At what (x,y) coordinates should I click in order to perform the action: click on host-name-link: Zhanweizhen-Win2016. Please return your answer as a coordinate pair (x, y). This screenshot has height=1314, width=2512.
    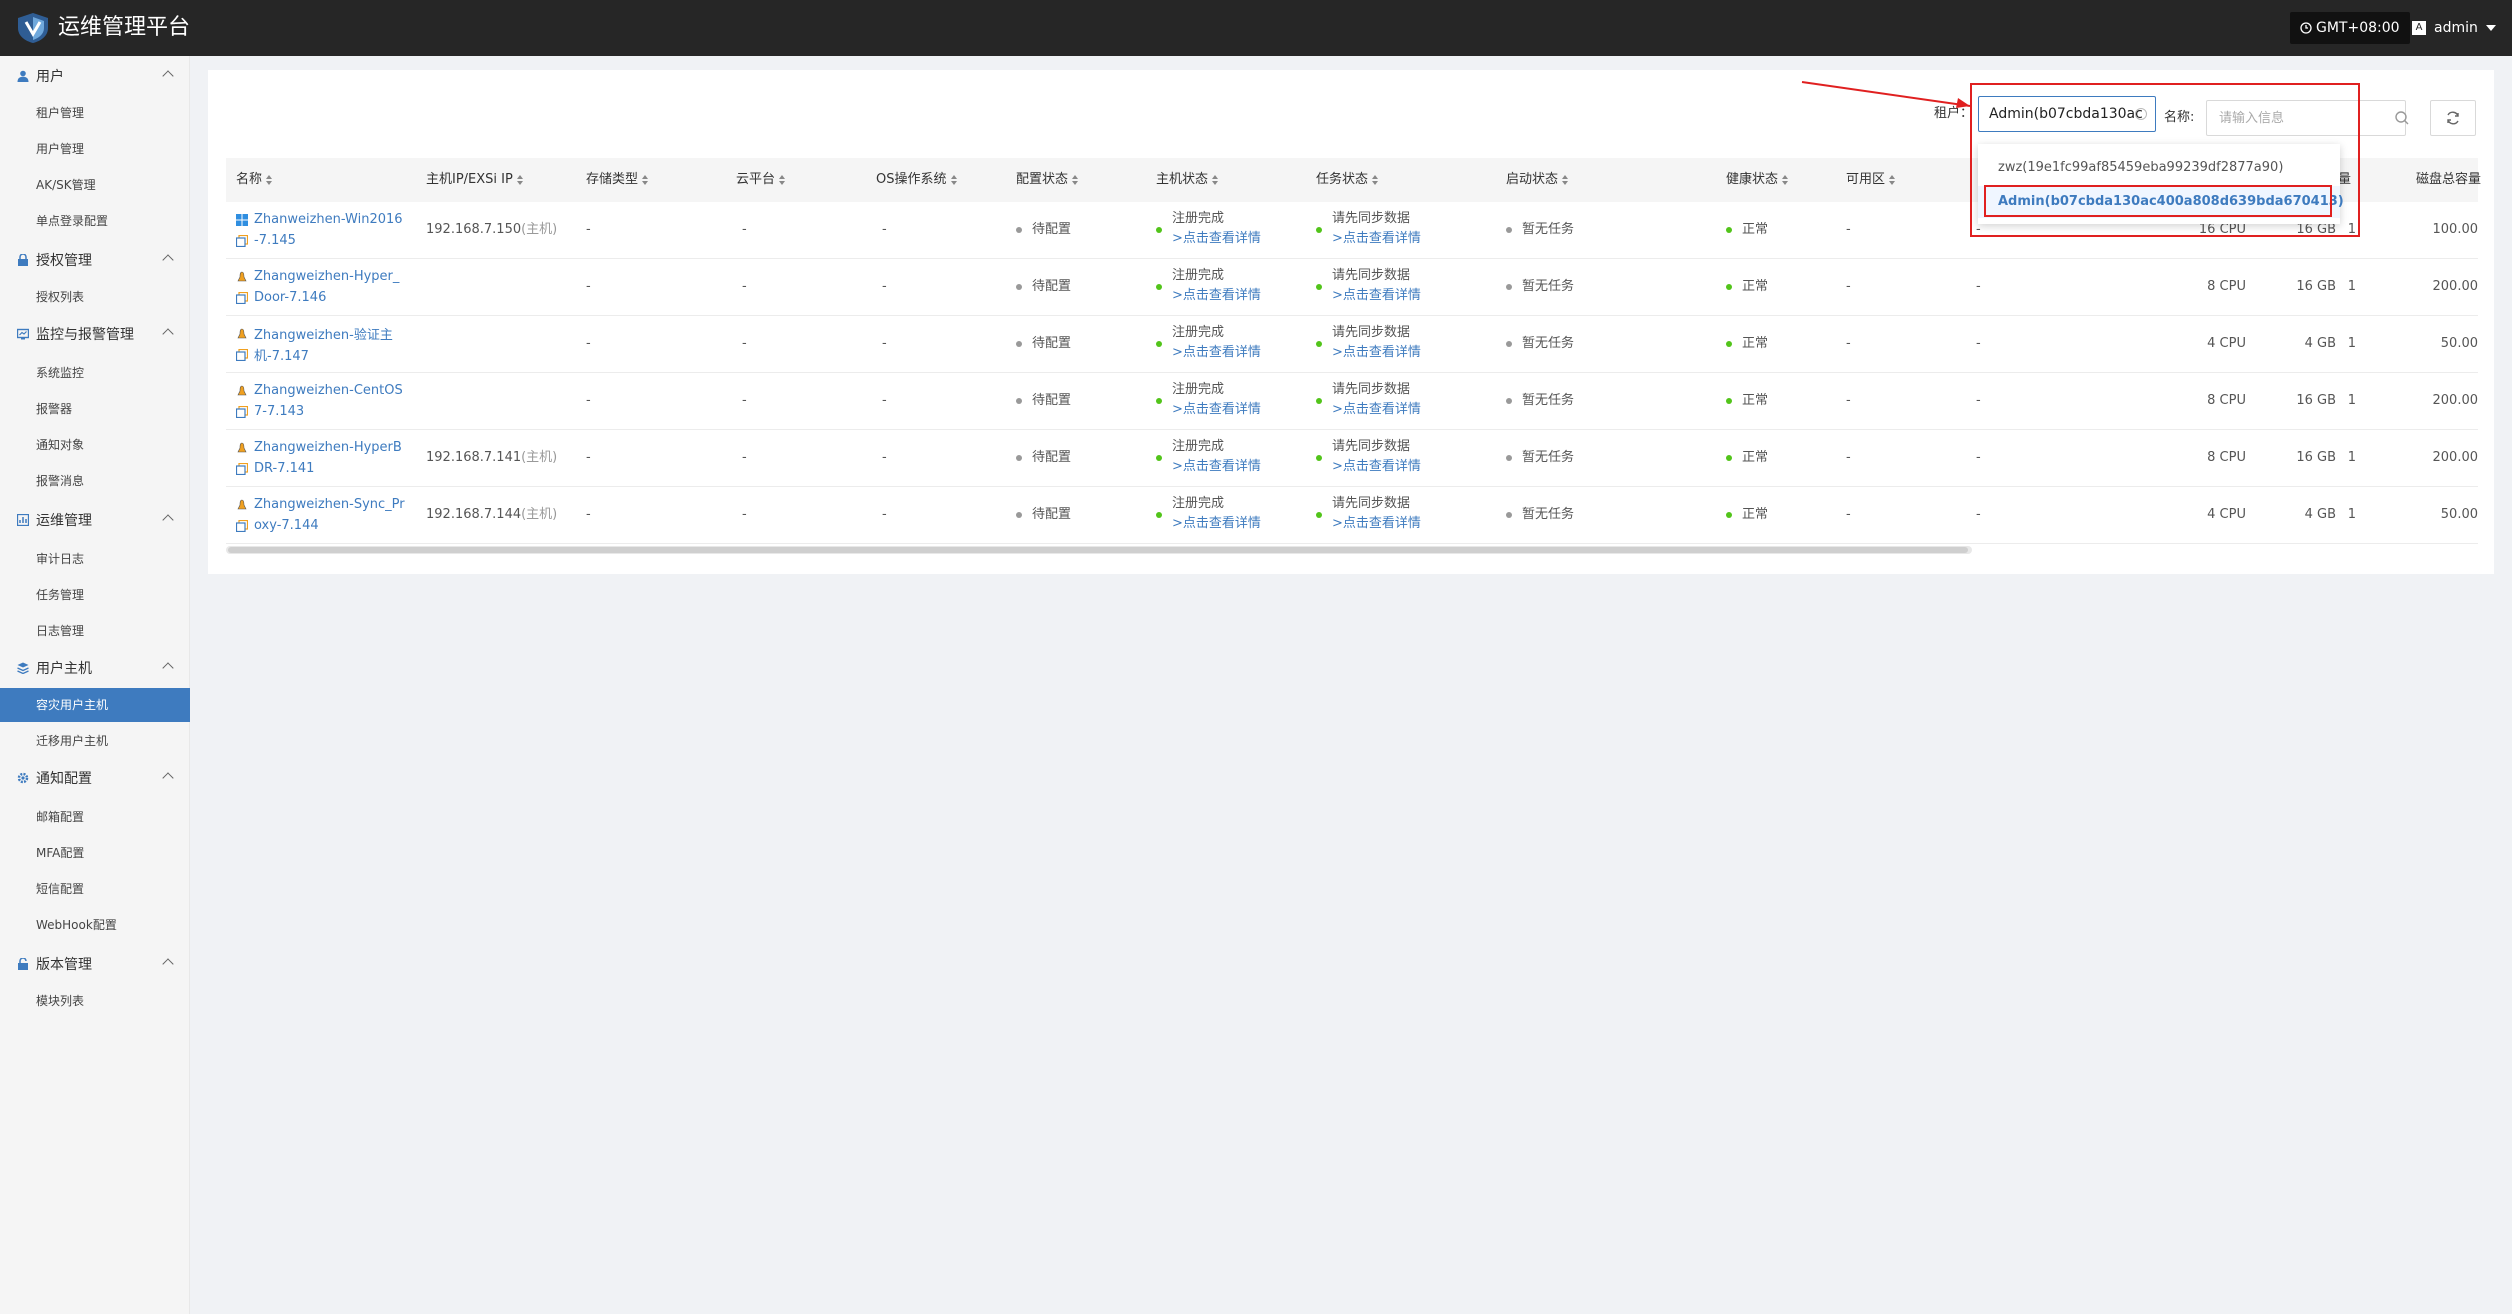
    Looking at the image, I should click on (328, 219).